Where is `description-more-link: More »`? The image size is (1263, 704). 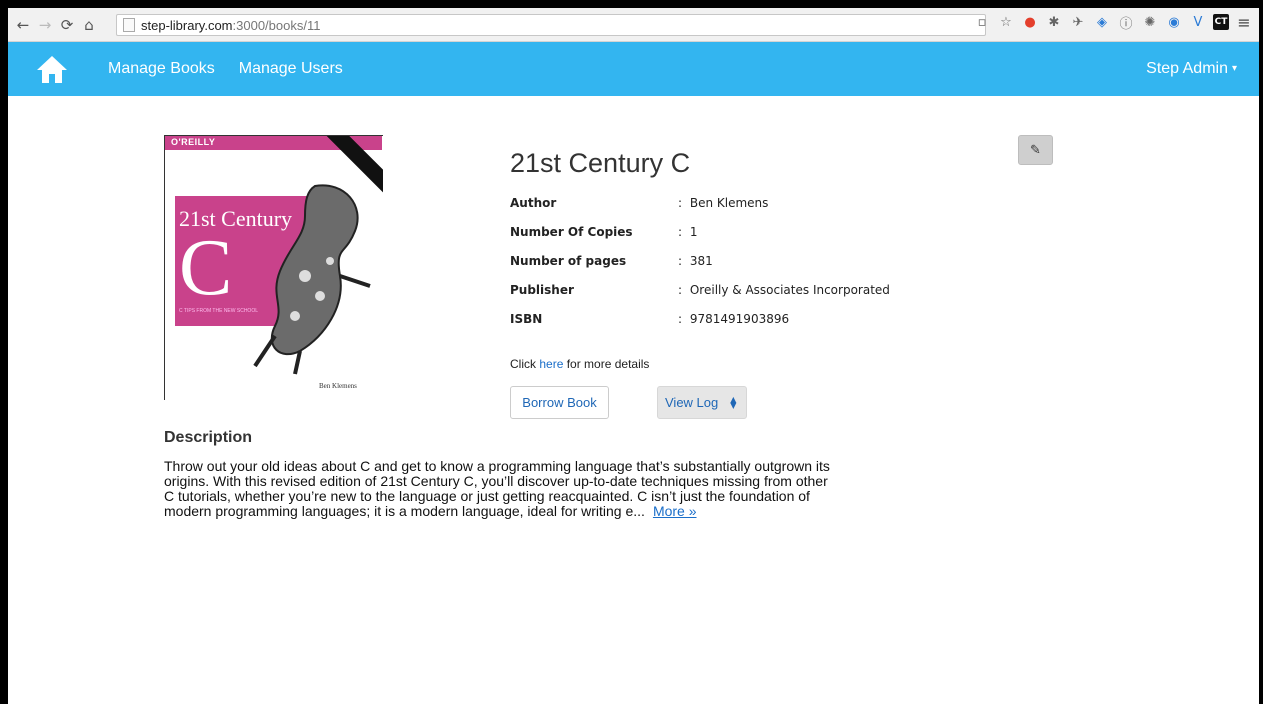
description-more-link: More » is located at coordinates (675, 511).